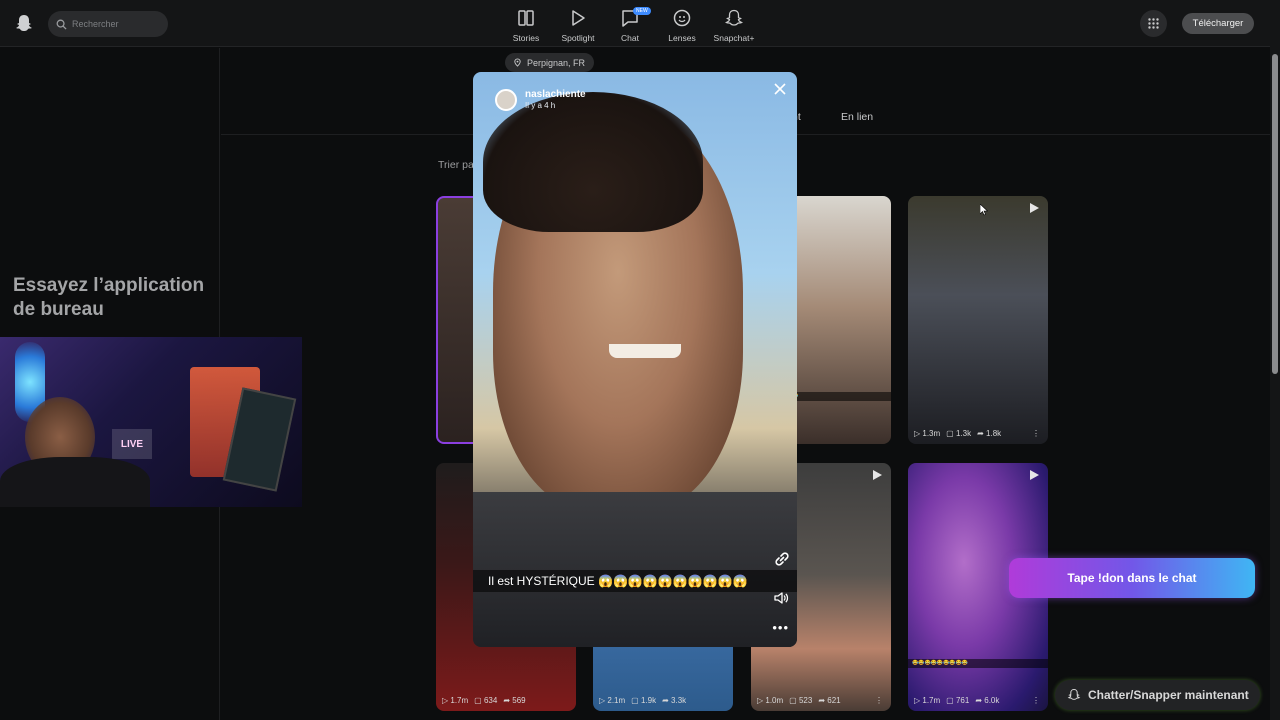  Describe the element at coordinates (978, 320) in the screenshot. I see `grid-card: ▷ 1.3m ▢ 1.3k ➦ 1.8k ⋮` at that location.